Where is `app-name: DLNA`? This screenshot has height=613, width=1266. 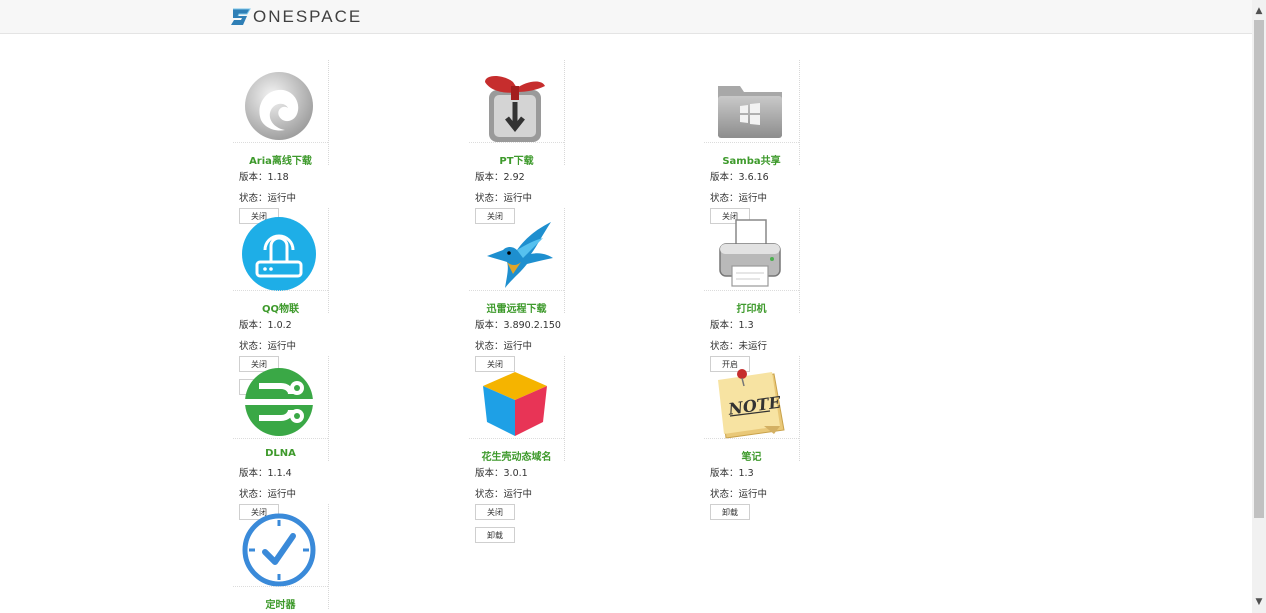
app-name: DLNA is located at coordinates (280, 453).